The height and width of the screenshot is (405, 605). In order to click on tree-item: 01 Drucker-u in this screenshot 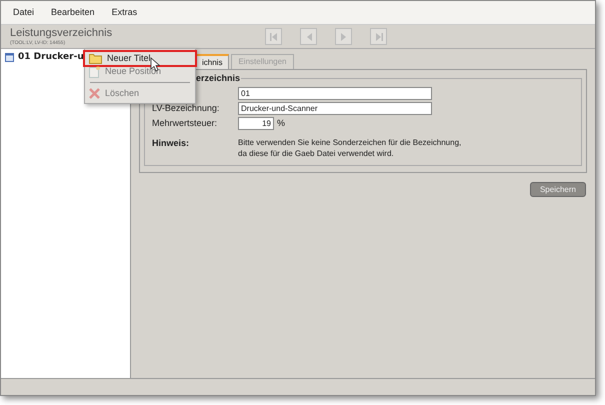, I will do `click(51, 57)`.